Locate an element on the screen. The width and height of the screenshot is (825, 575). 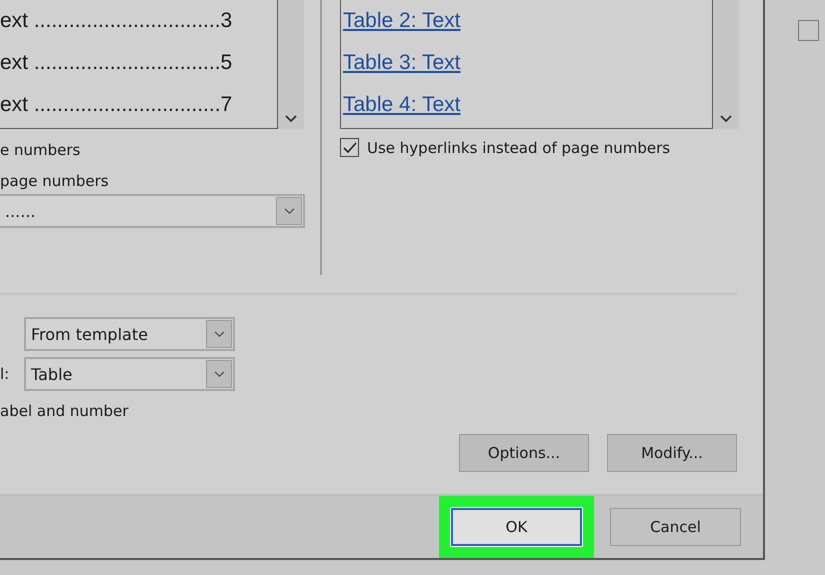
table-link: Table 4: Text is located at coordinates (402, 104).